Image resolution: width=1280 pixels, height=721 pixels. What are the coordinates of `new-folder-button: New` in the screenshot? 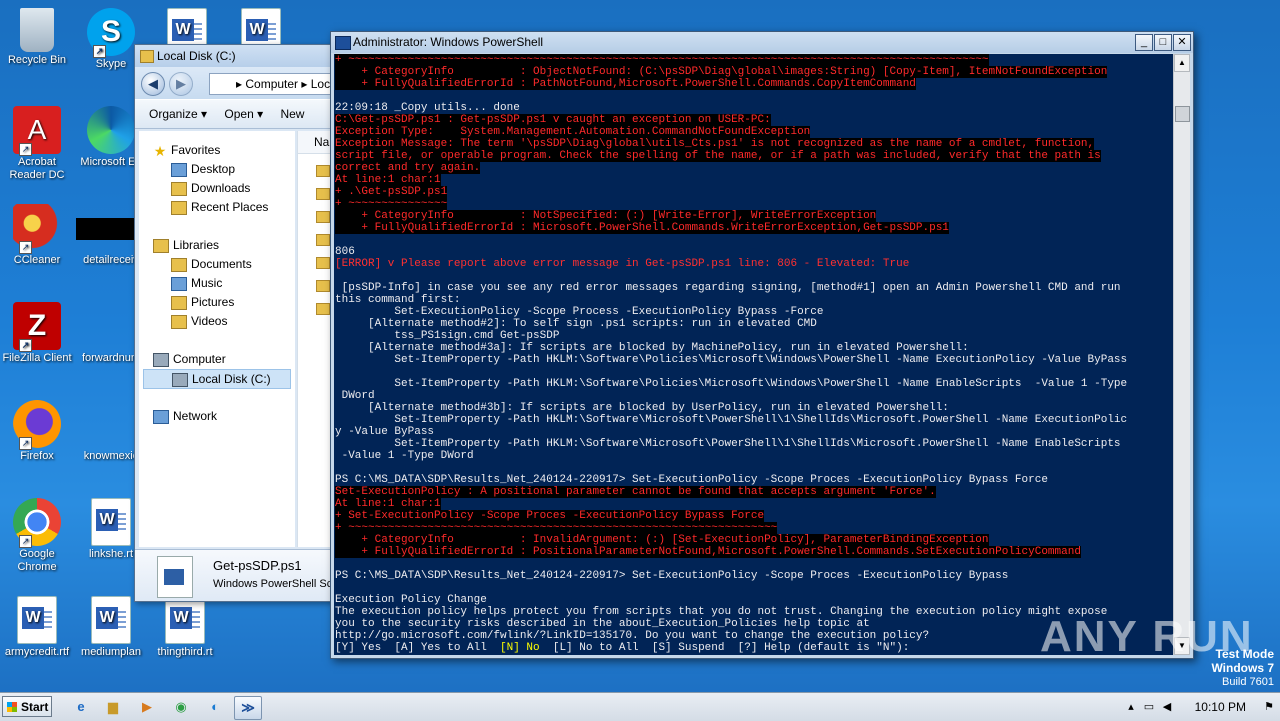 It's located at (292, 114).